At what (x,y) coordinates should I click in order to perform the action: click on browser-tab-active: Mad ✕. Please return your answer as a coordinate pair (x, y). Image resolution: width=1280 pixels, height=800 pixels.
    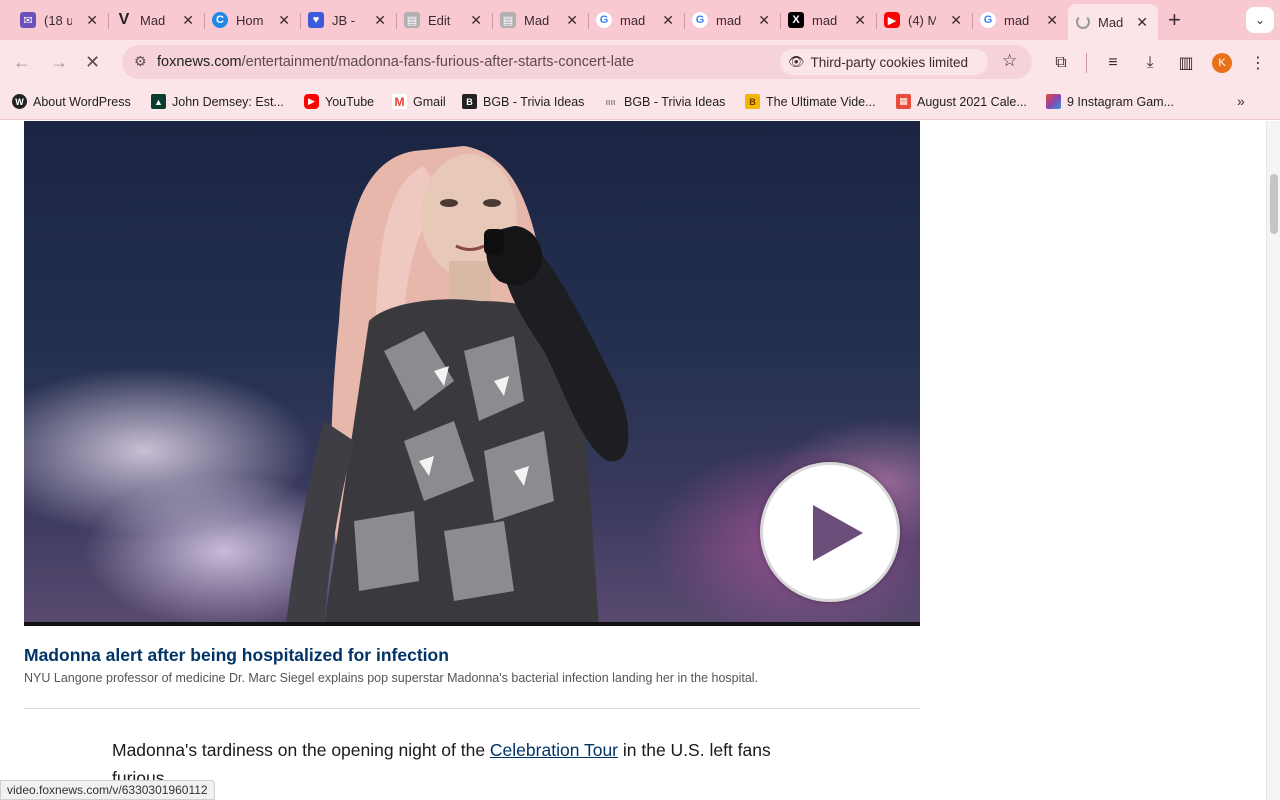
    Looking at the image, I should click on (1113, 22).